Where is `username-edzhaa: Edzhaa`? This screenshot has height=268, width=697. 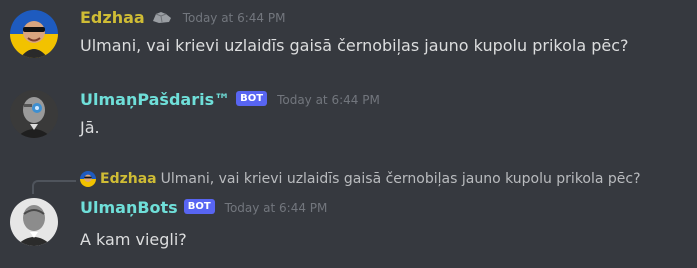
username-edzhaa: Edzhaa is located at coordinates (112, 18).